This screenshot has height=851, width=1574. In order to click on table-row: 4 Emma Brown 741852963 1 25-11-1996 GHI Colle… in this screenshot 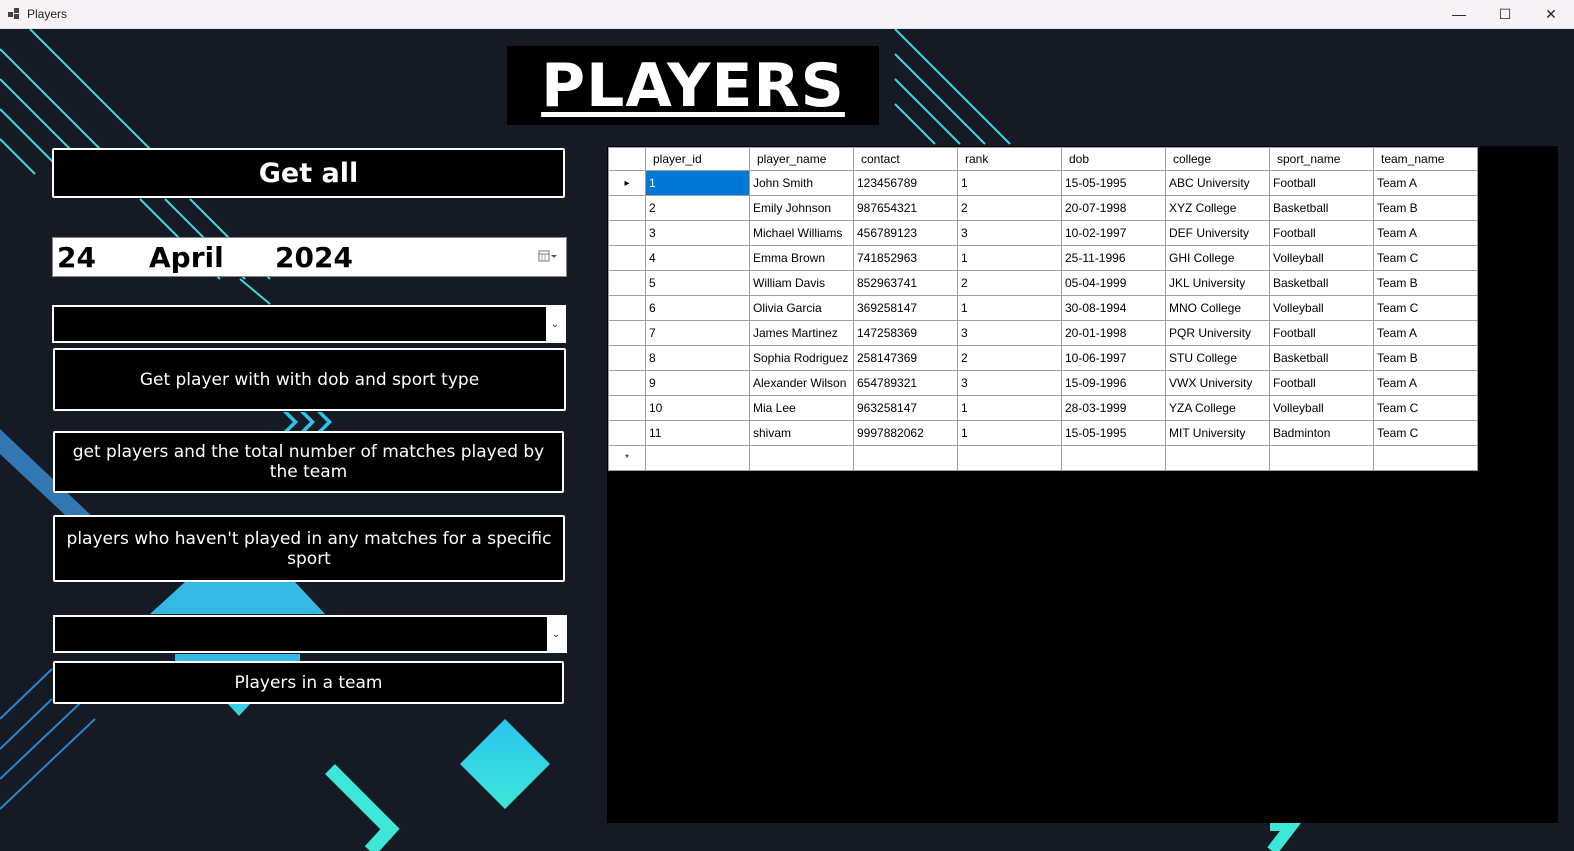, I will do `click(1043, 258)`.